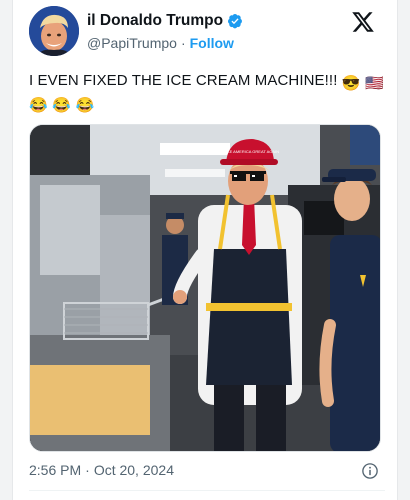 This screenshot has width=410, height=500. I want to click on handle-row: @PapiTrumpo · Follow, so click(160, 43).